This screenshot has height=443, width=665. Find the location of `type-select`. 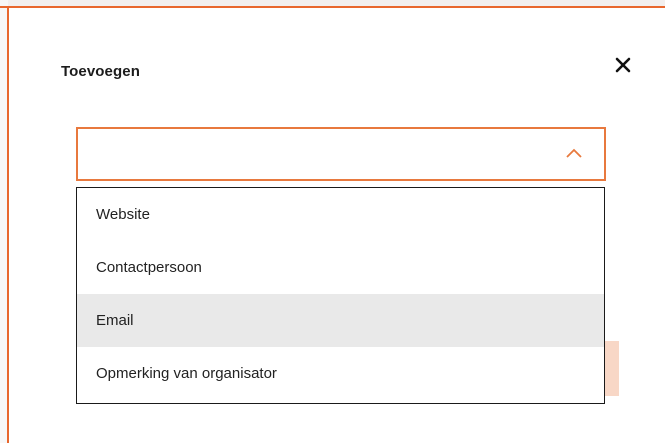

type-select is located at coordinates (341, 154).